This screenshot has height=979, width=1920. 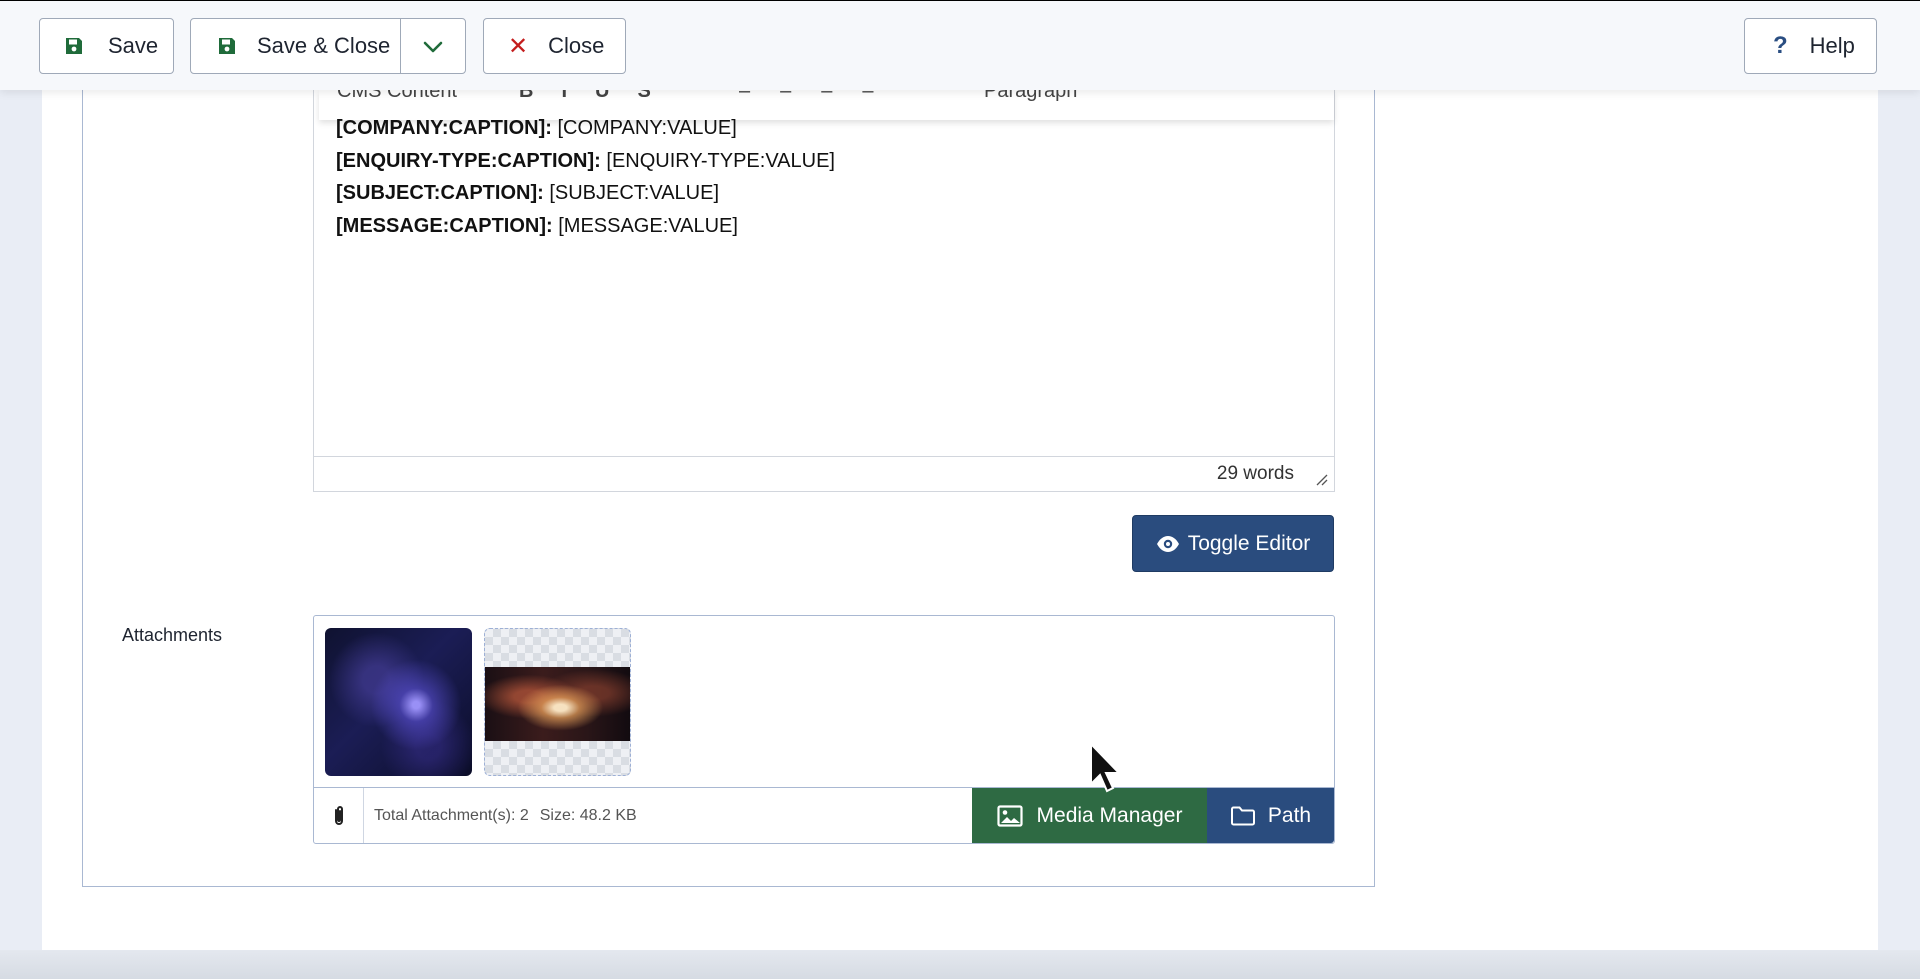 I want to click on media-manager-button: Media Manager, so click(x=1089, y=815).